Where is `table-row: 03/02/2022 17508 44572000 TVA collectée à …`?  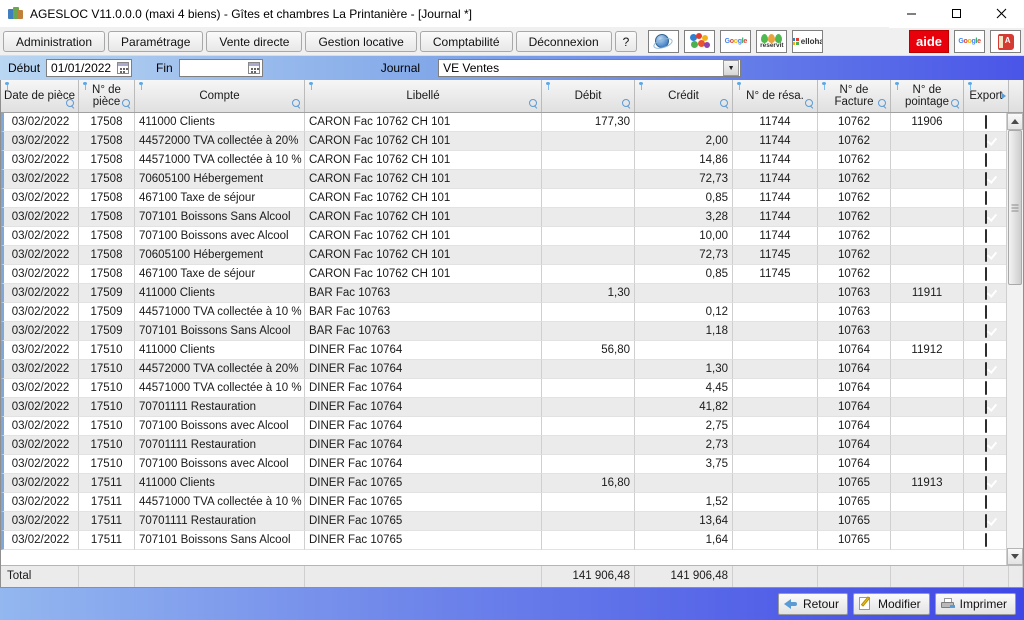
table-row: 03/02/2022 17508 44572000 TVA collectée à … is located at coordinates (503, 141).